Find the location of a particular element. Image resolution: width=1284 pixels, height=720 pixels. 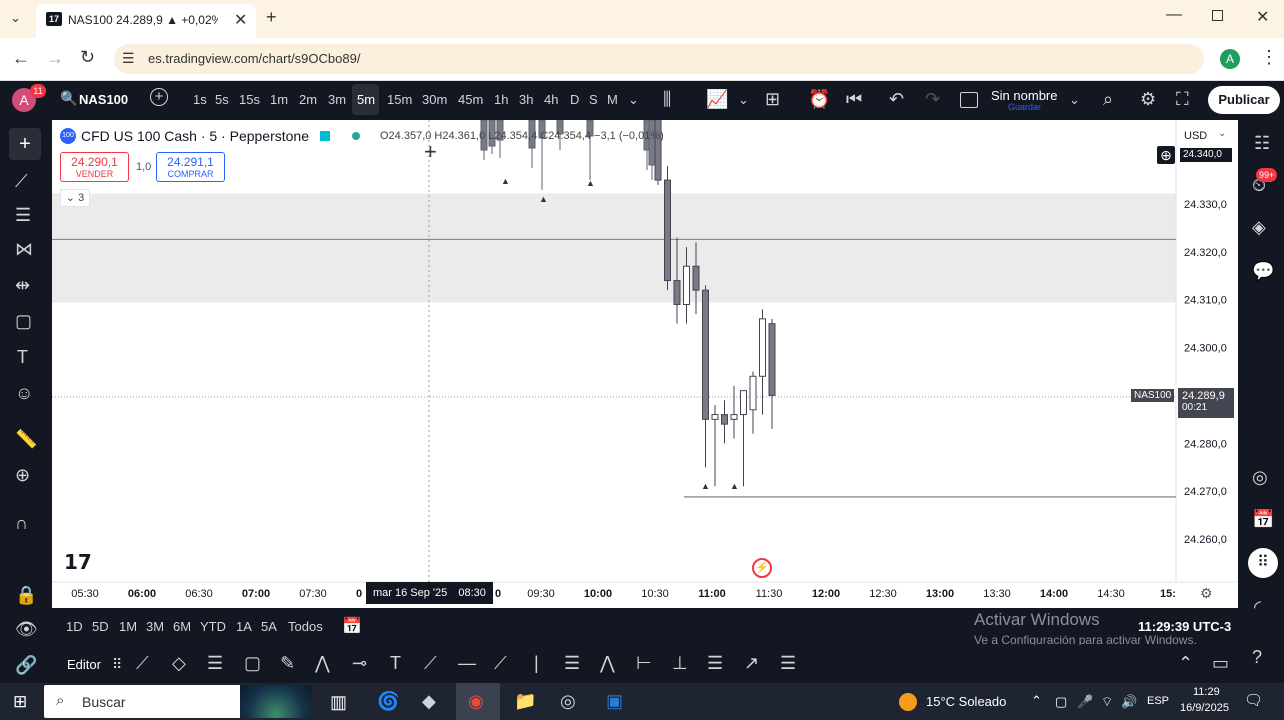

chat-icon: 💬 is located at coordinates (1263, 271).